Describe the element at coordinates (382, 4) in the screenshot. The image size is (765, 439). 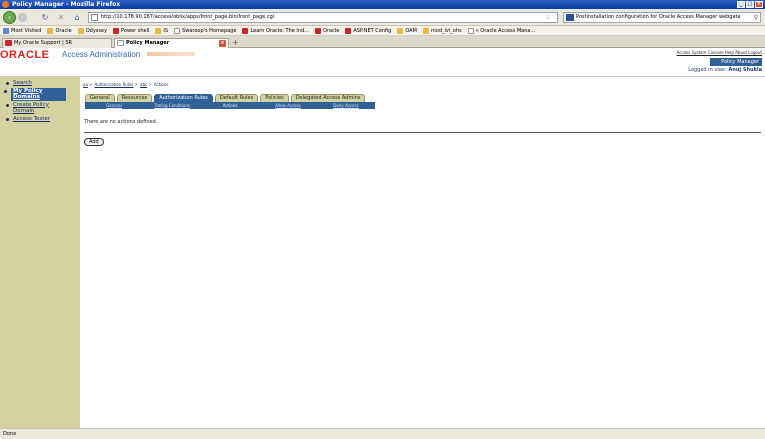
I see `window-title-bar: Policy Manager - Mozilla Firefox _ □ ×` at that location.